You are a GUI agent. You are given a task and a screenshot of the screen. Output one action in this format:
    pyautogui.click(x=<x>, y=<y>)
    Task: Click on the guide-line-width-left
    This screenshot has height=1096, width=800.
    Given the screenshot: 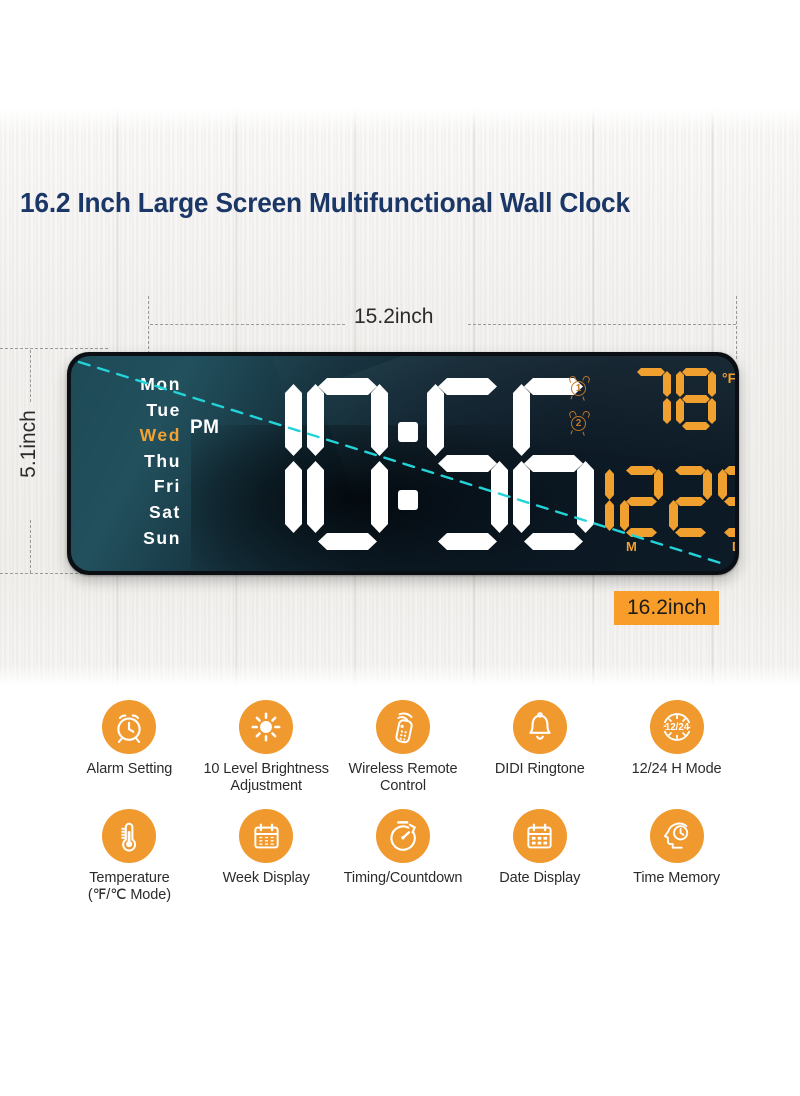 What is the action you would take?
    pyautogui.click(x=247, y=324)
    